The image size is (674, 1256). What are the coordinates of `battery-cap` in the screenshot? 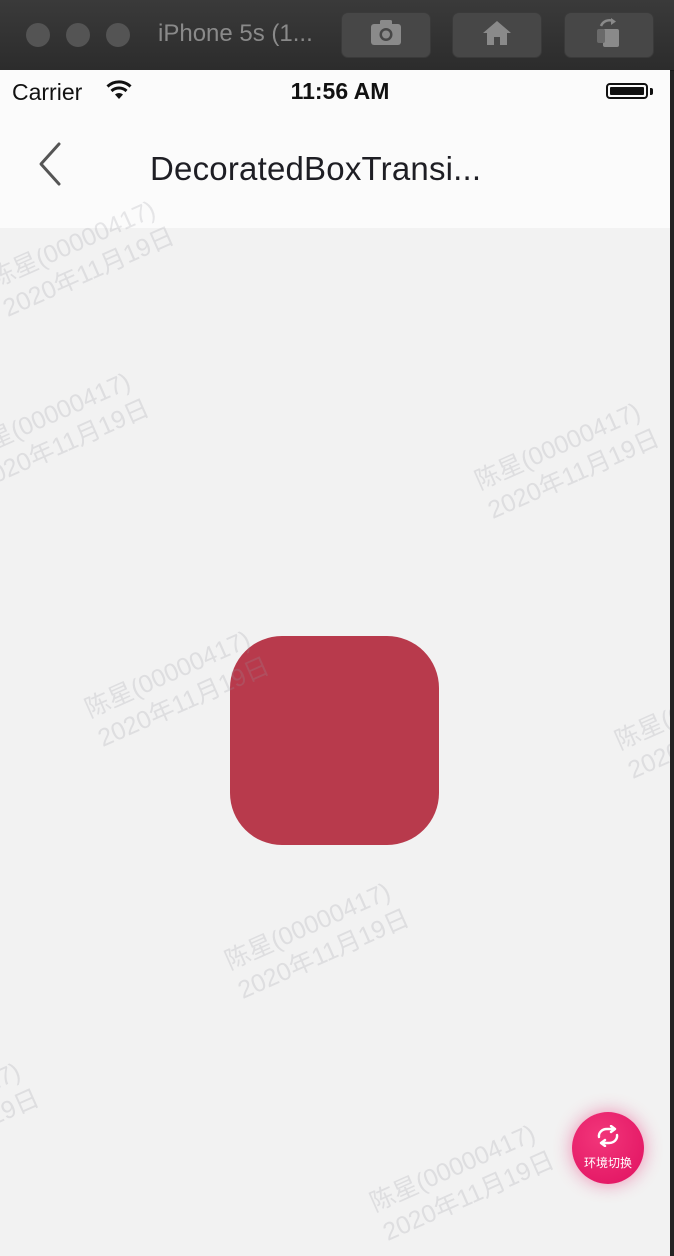 It's located at (651, 91).